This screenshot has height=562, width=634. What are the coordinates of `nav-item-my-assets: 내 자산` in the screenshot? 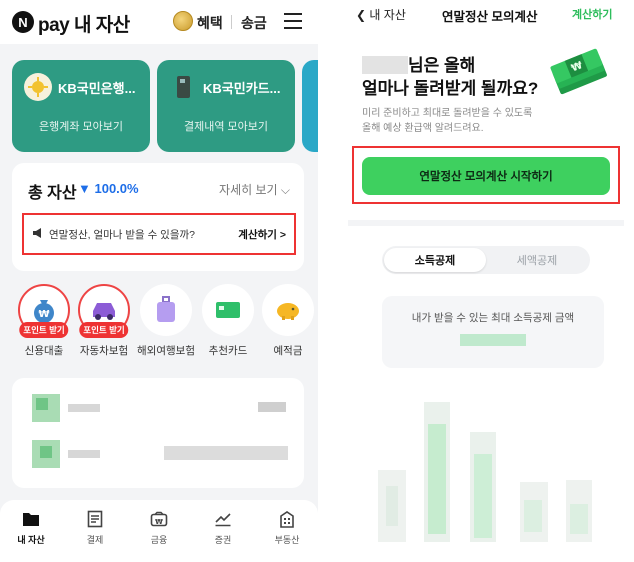 It's located at (31, 528).